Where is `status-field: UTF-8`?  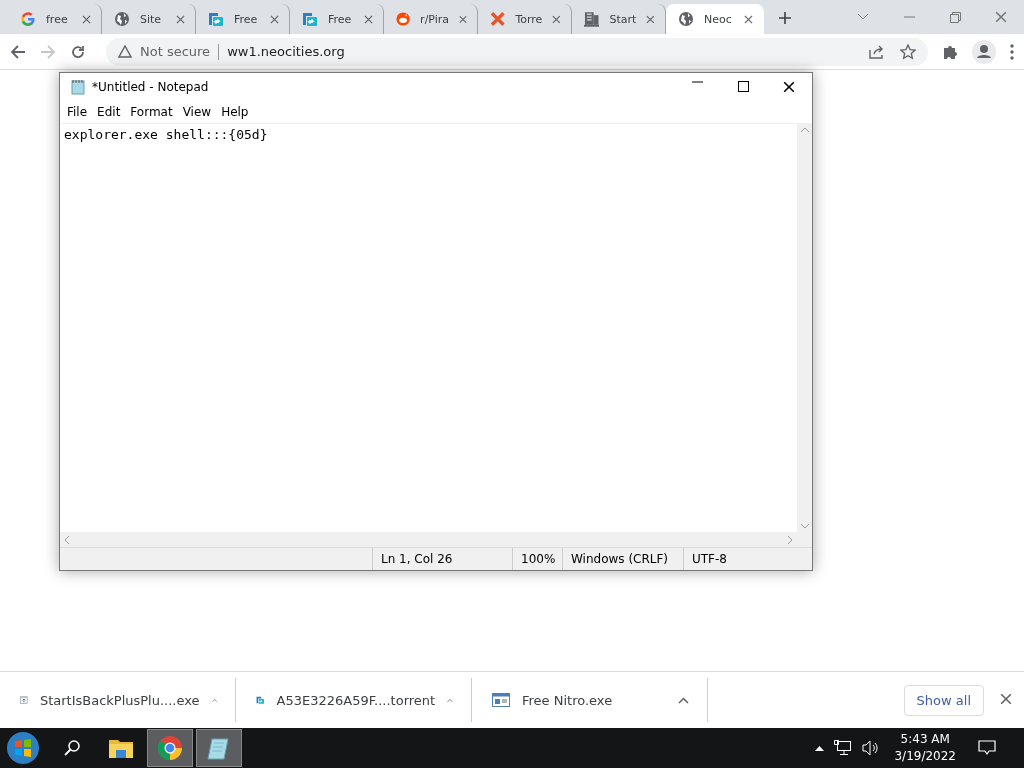
status-field: UTF-8 is located at coordinates (741, 559).